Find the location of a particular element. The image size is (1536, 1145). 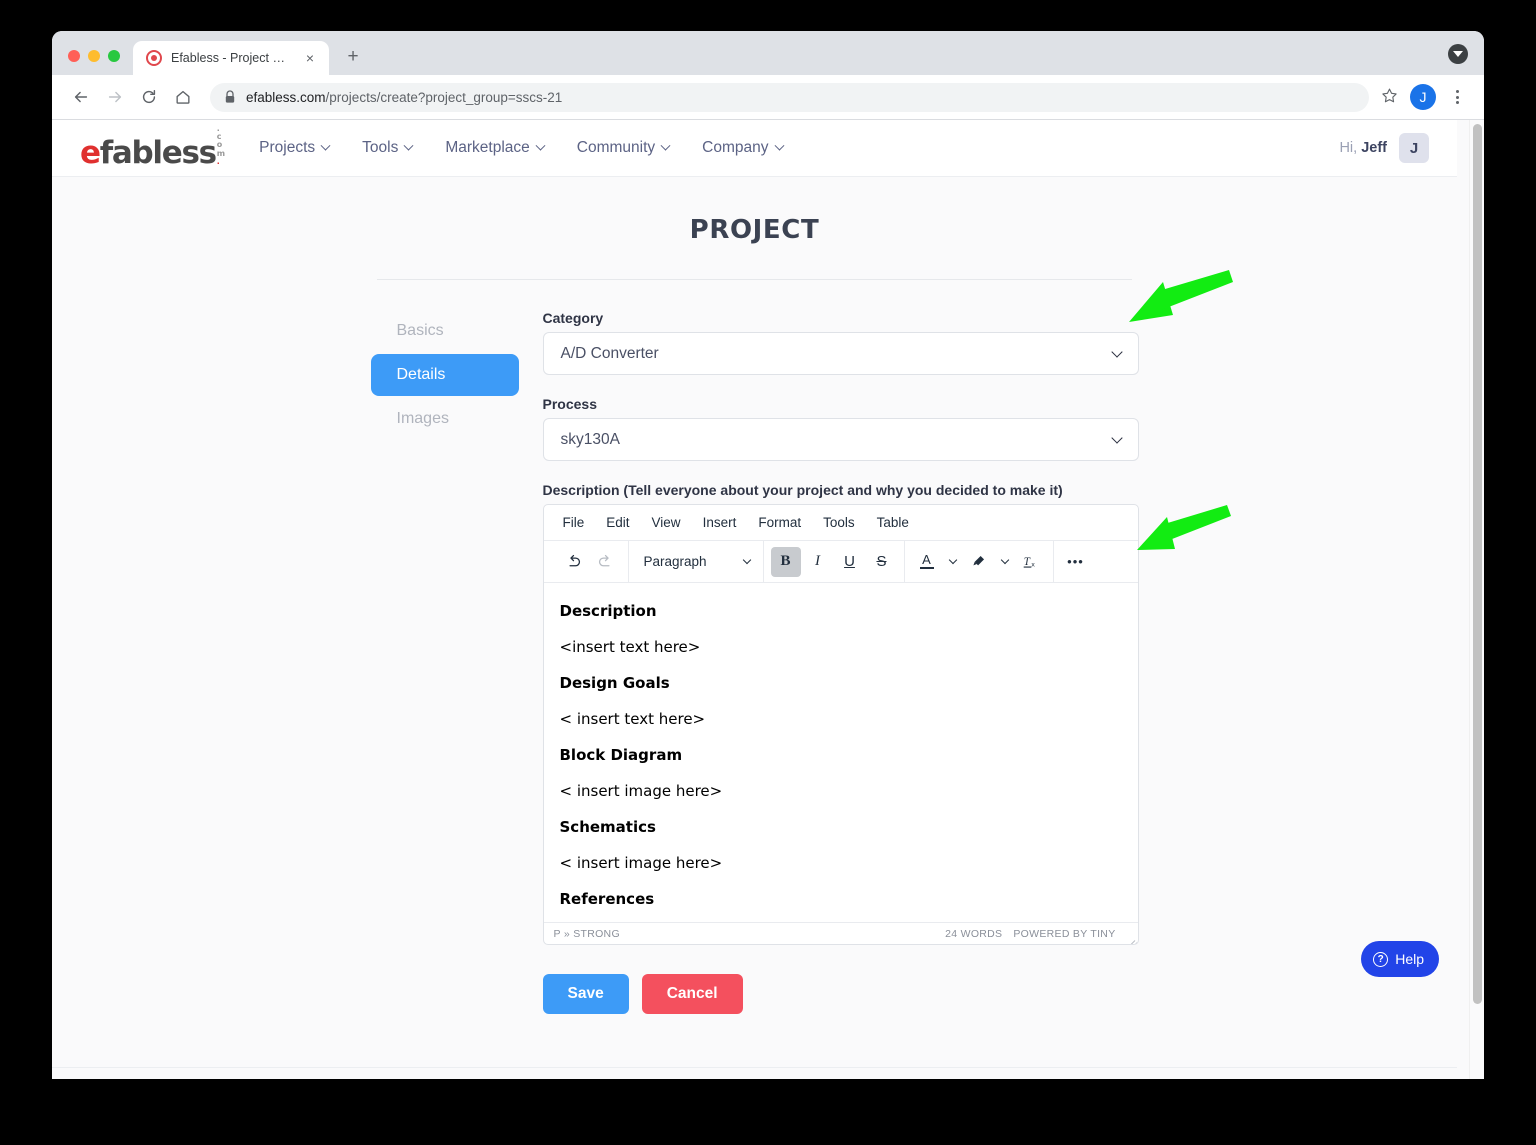

content-heading: Description is located at coordinates (608, 611).